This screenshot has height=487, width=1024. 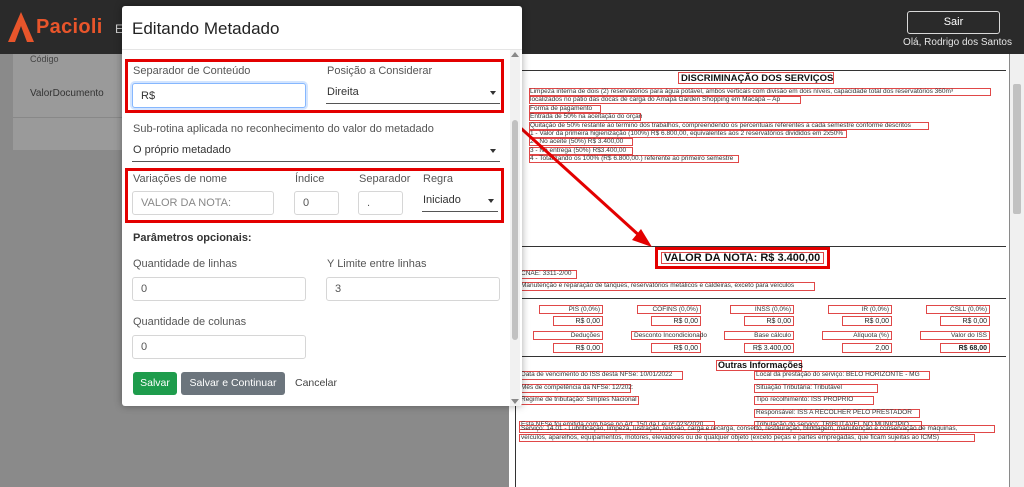 What do you see at coordinates (759, 335) in the screenshot?
I see `tax-label: Base cálculo` at bounding box center [759, 335].